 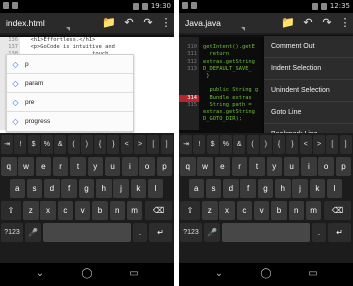 I want to click on undo-icon: ↶, so click(x=308, y=23).